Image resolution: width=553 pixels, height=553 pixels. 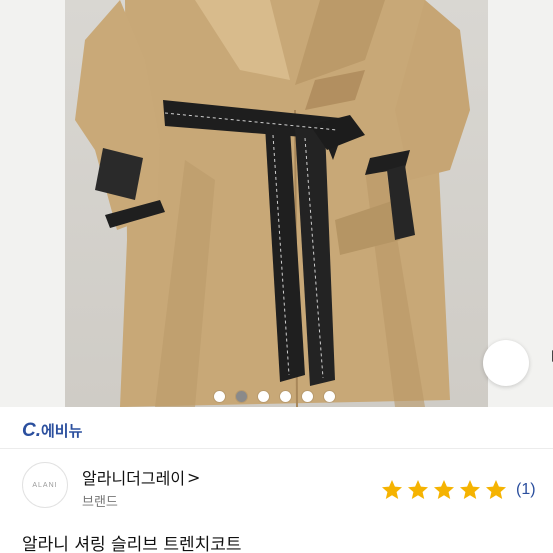 I want to click on store-tag: C. 에비뉴, so click(x=52, y=432).